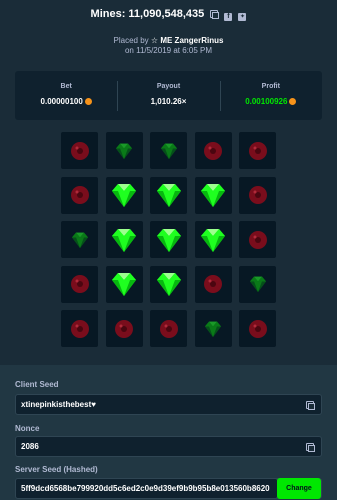 Image resolution: width=337 pixels, height=500 pixels. What do you see at coordinates (168, 101) in the screenshot?
I see `payout-value: 1,010.26×` at bounding box center [168, 101].